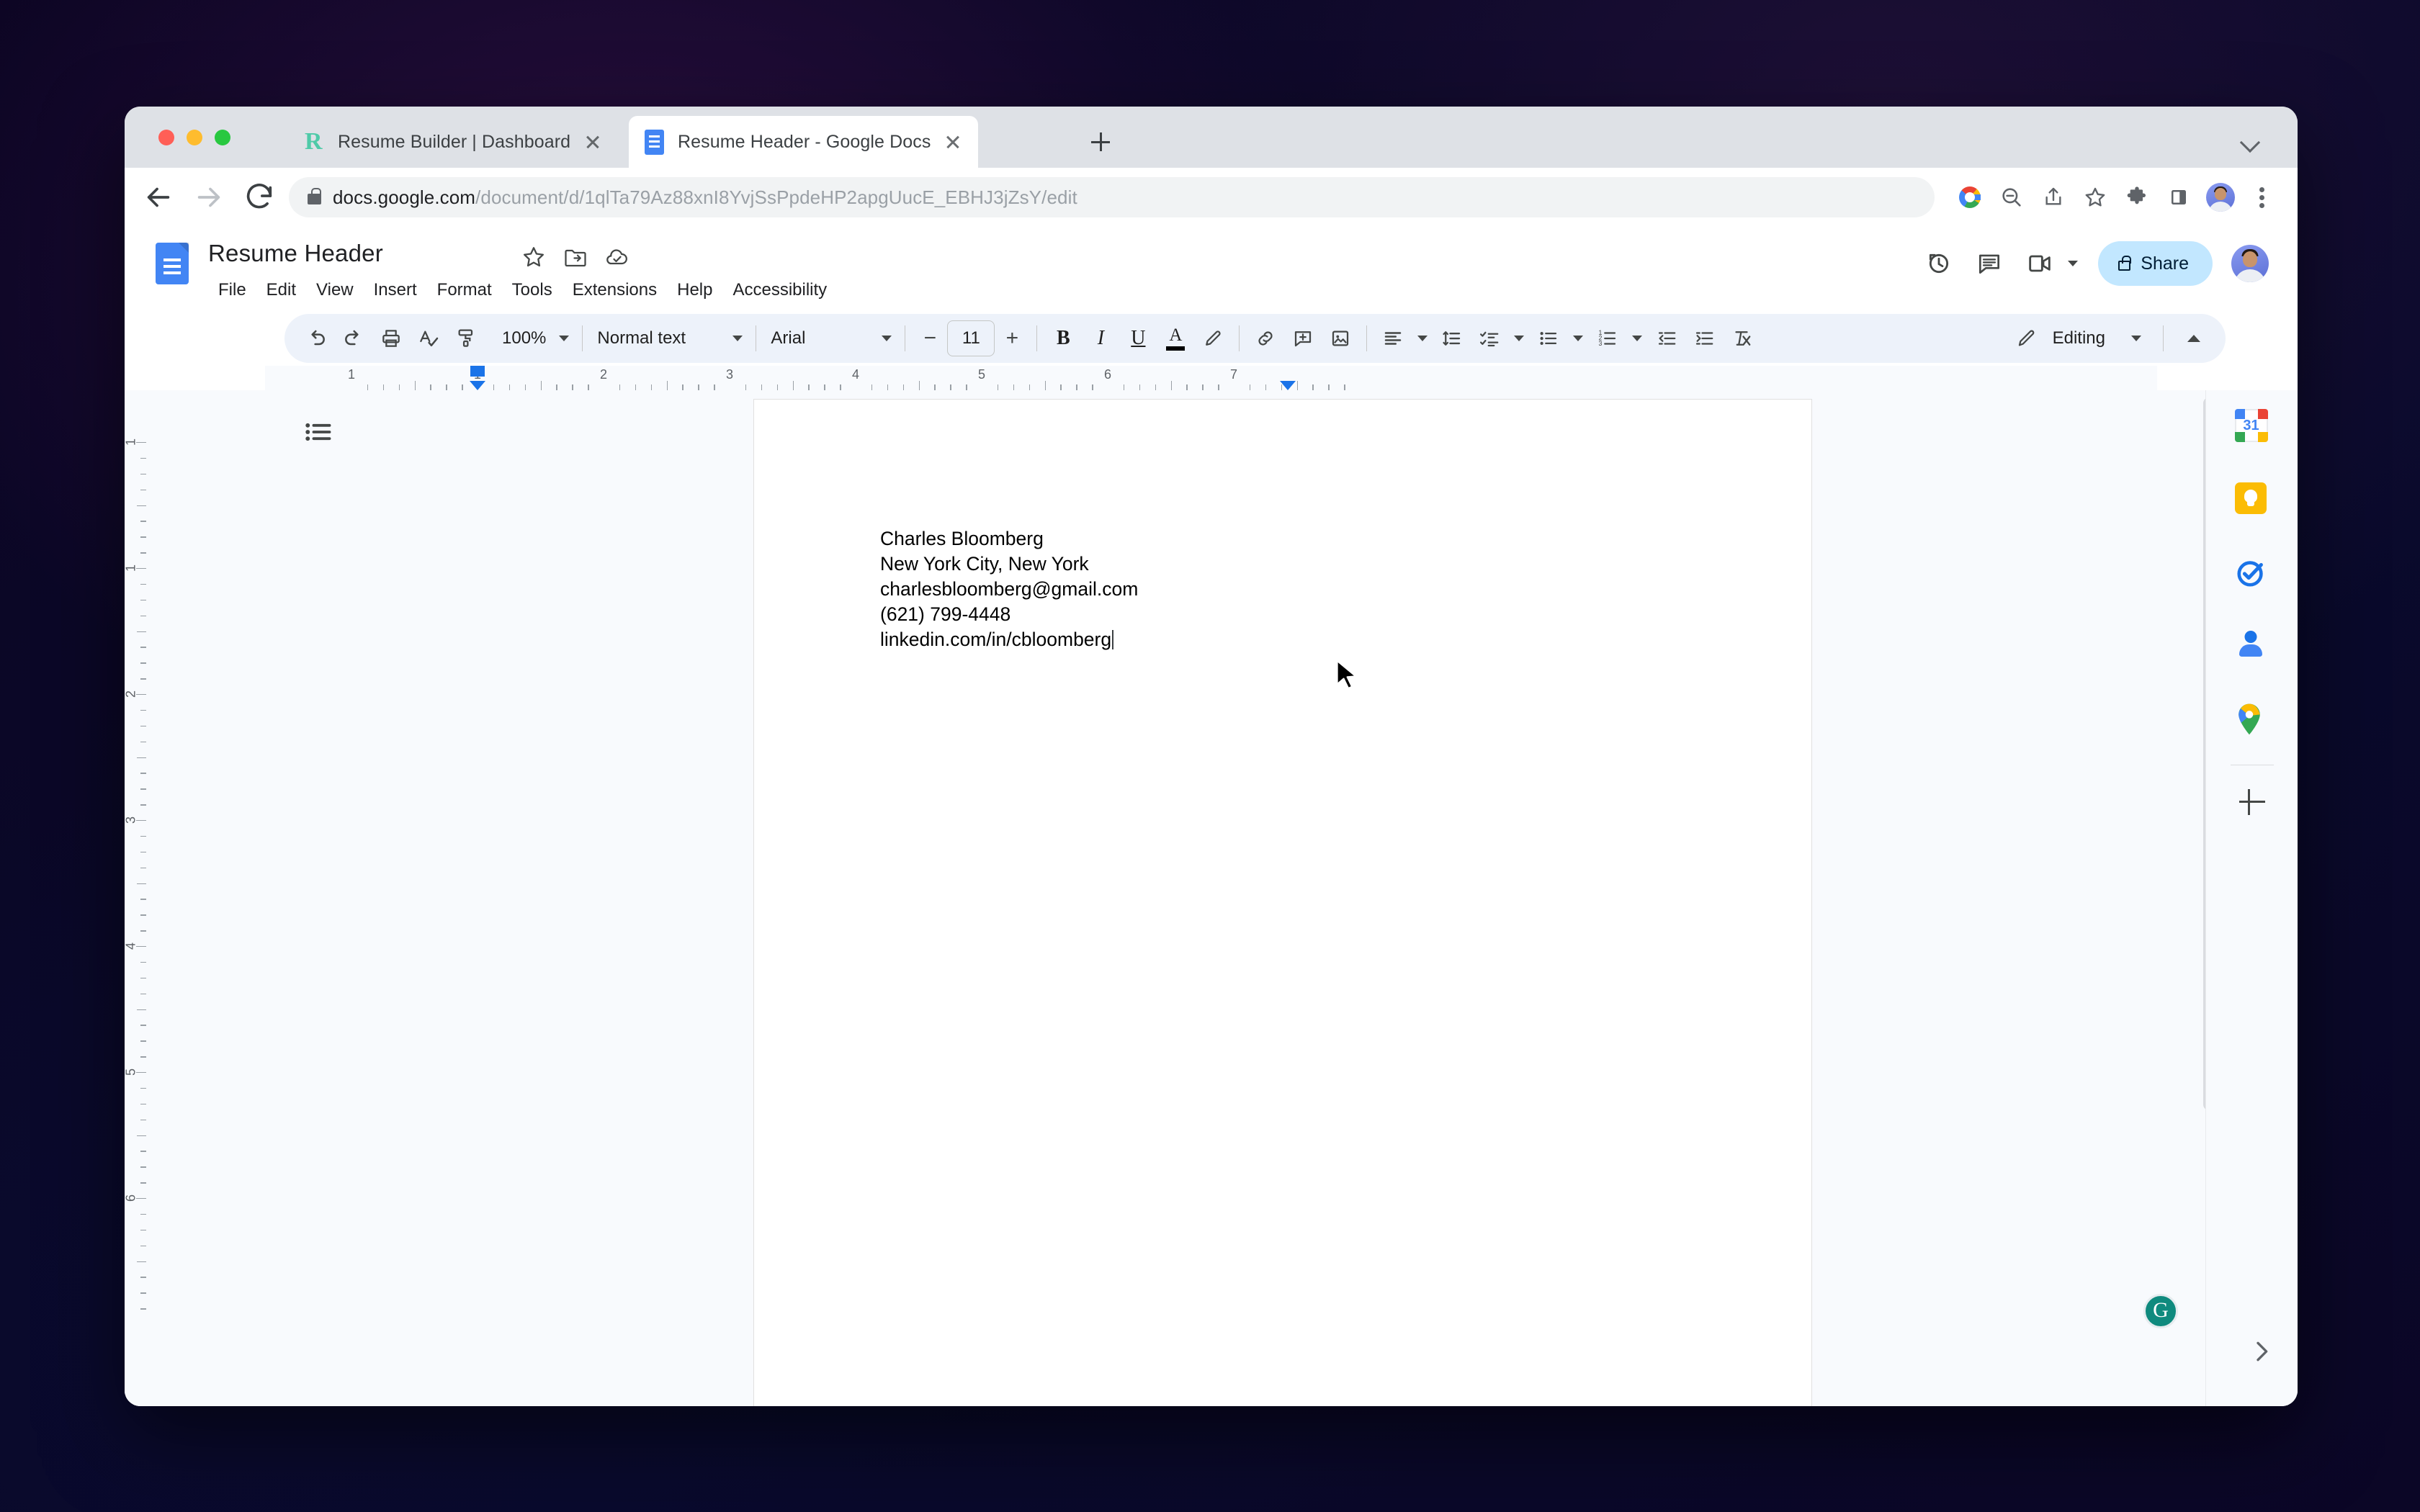 Image resolution: width=2420 pixels, height=1512 pixels. What do you see at coordinates (2250, 263) in the screenshot?
I see `account-avatar` at bounding box center [2250, 263].